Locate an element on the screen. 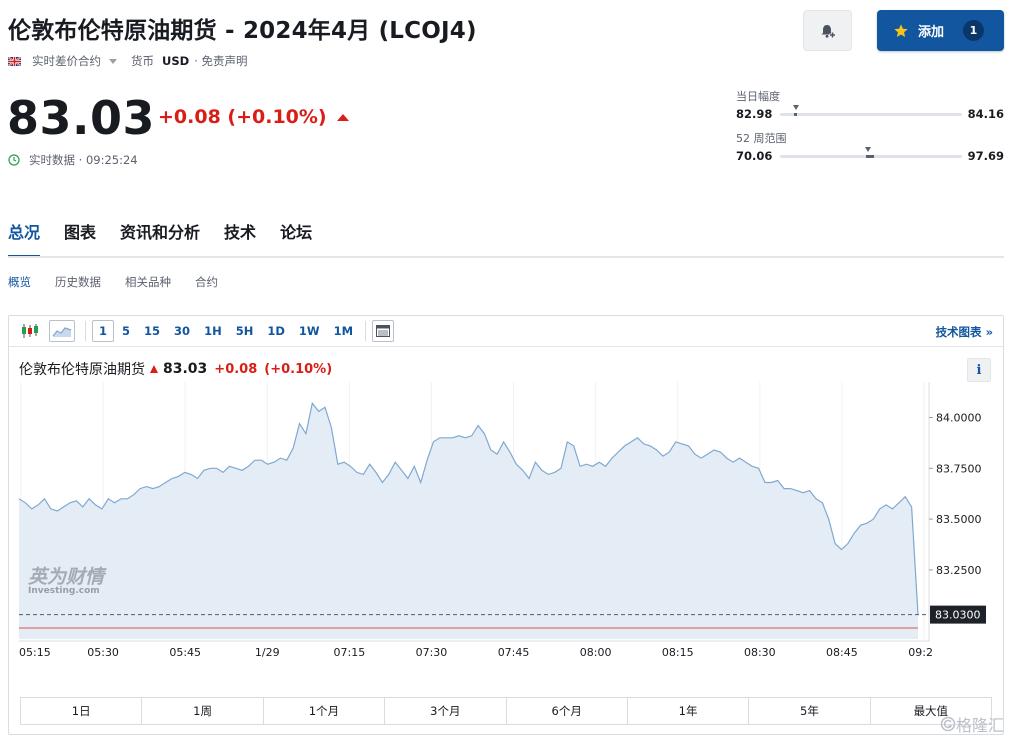 Image resolution: width=1018 pixels, height=742 pixels. page-title: 伦敦布伦特原油期货 - 2024年4月 (LCOJ4) is located at coordinates (242, 31).